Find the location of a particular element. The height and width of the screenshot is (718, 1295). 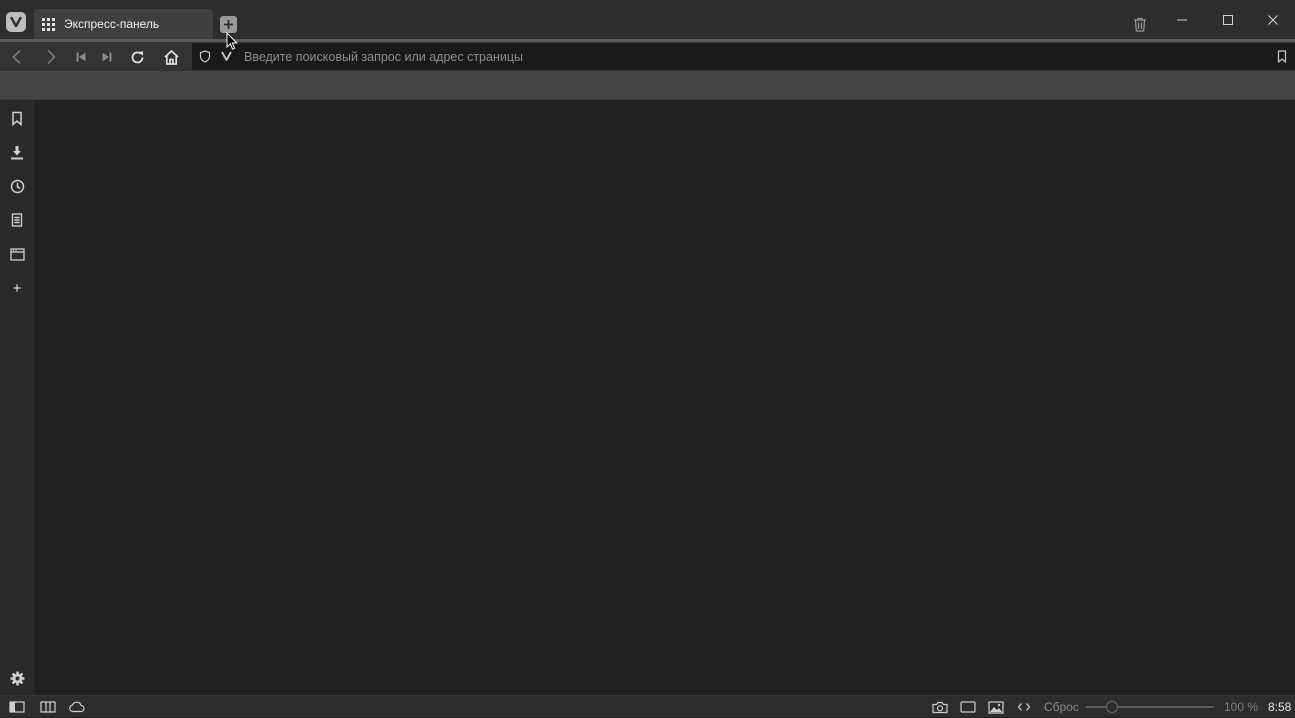

bookmark-icon is located at coordinates (1282, 56).